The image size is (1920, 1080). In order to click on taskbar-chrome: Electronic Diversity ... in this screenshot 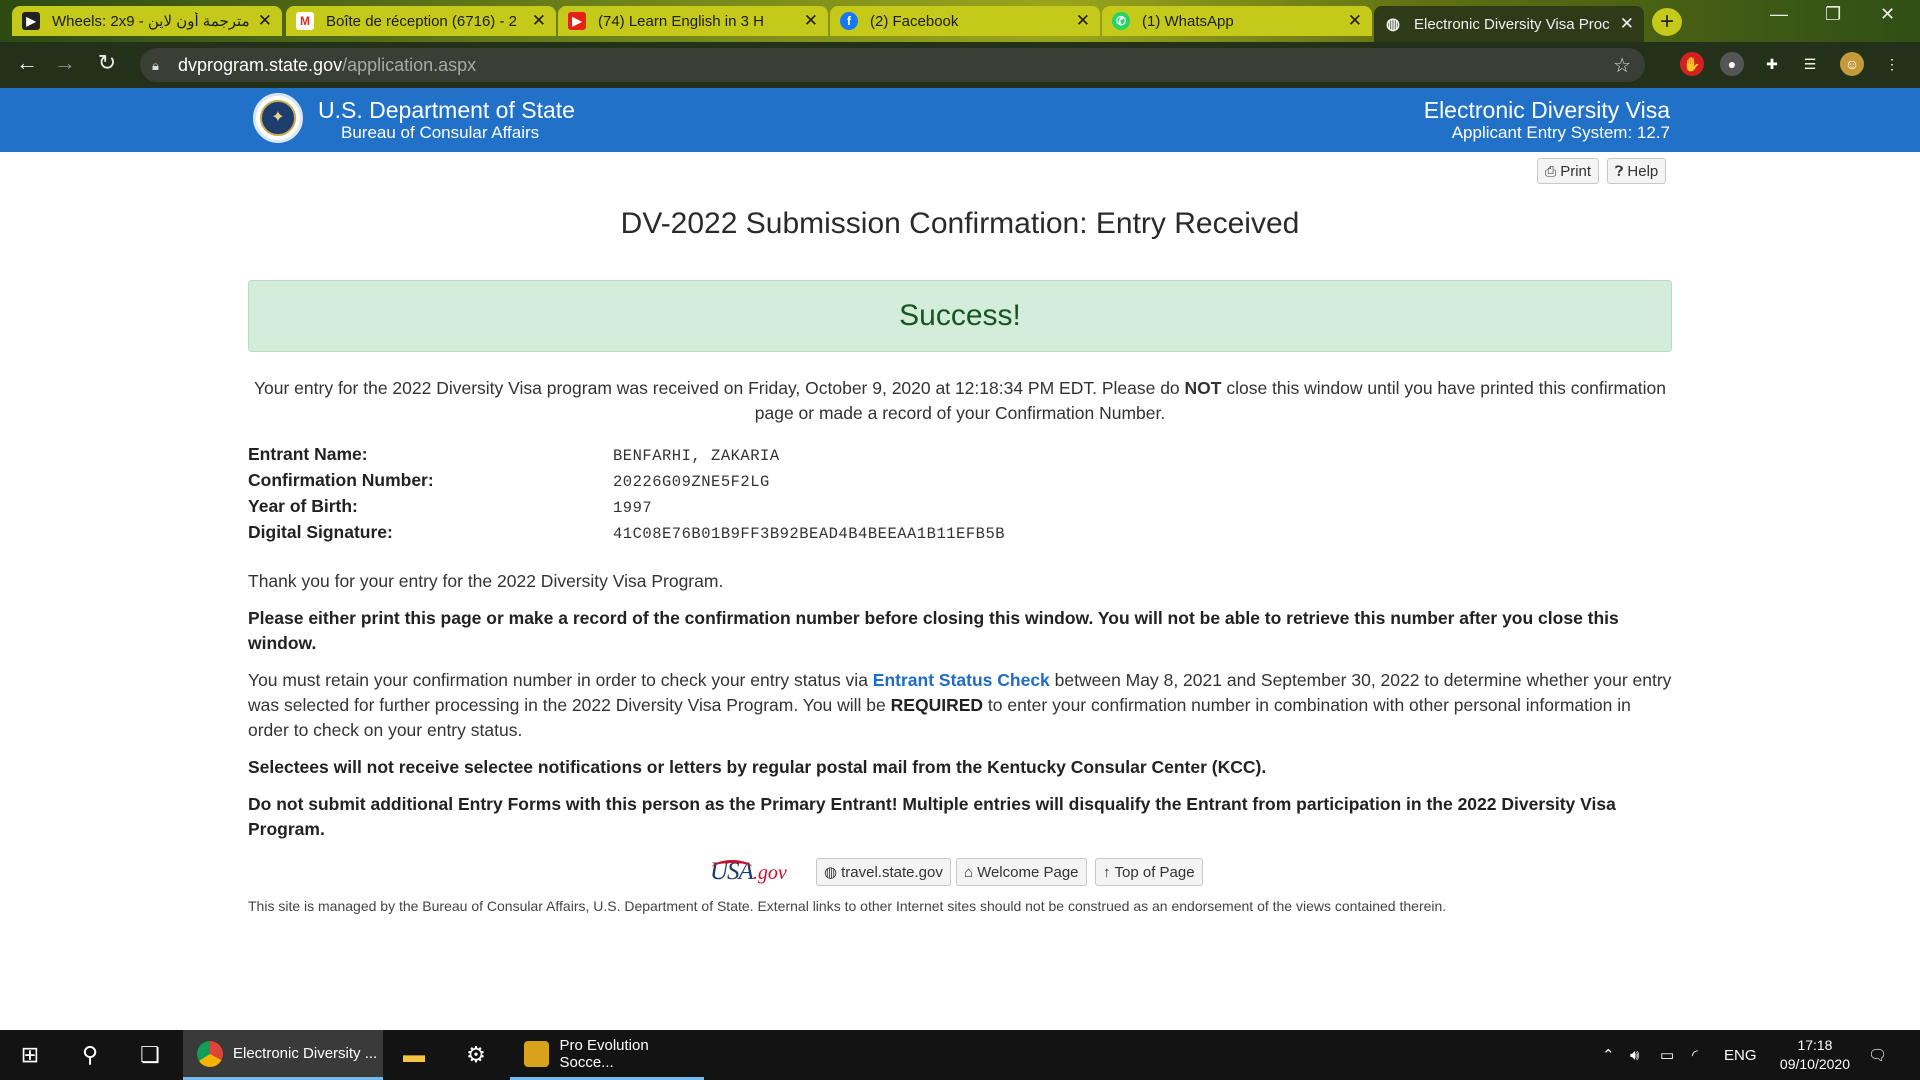, I will do `click(283, 1055)`.